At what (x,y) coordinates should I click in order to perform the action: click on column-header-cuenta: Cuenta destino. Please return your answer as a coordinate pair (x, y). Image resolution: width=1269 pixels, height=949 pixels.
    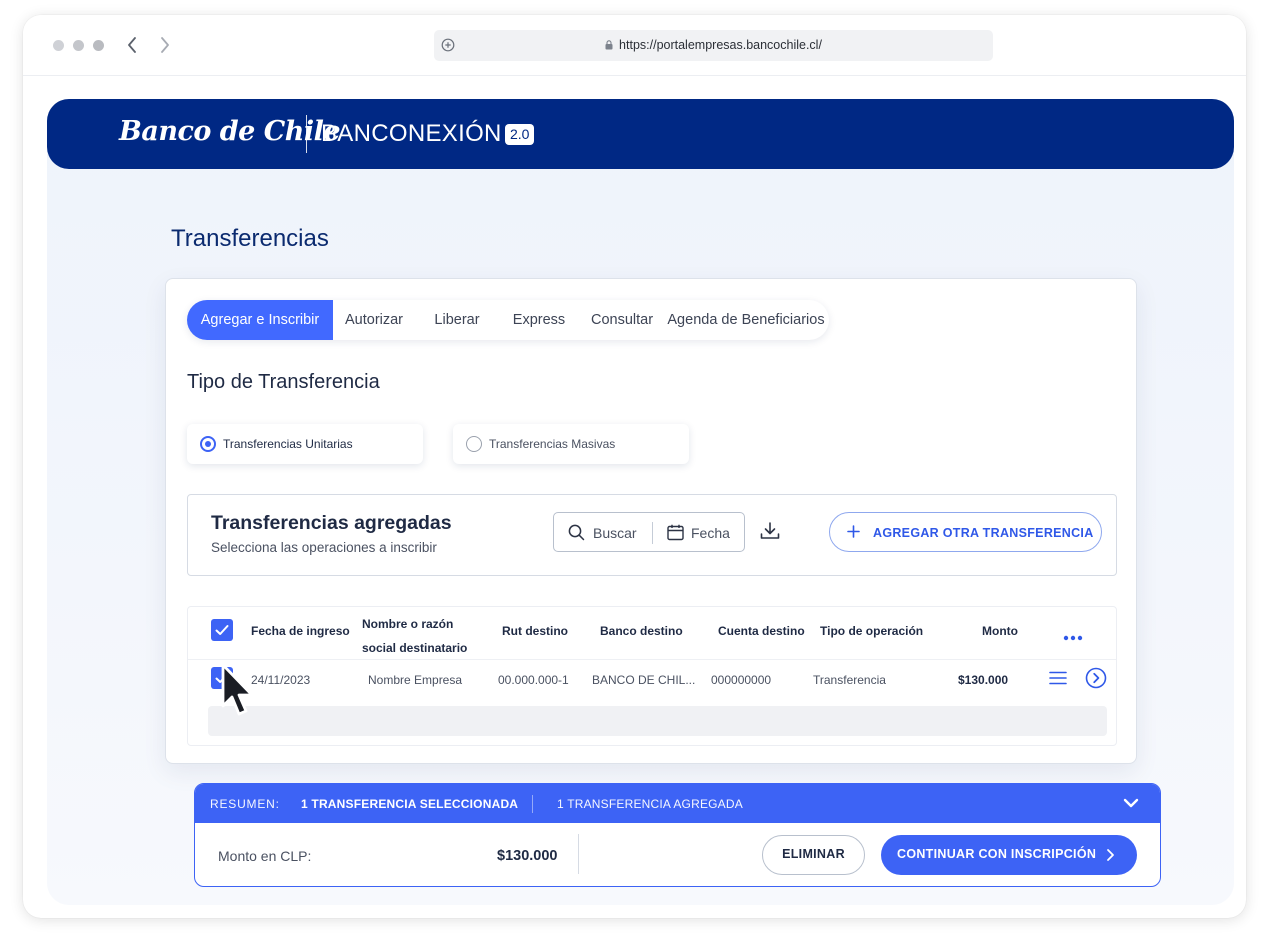
    Looking at the image, I should click on (761, 631).